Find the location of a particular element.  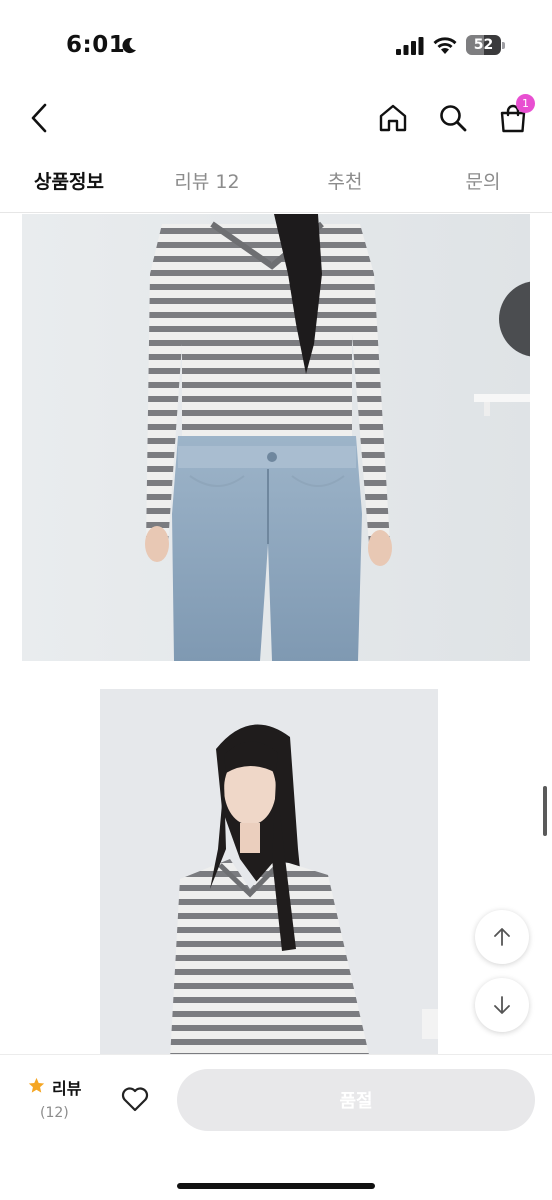

arrow-up-icon is located at coordinates (502, 937).